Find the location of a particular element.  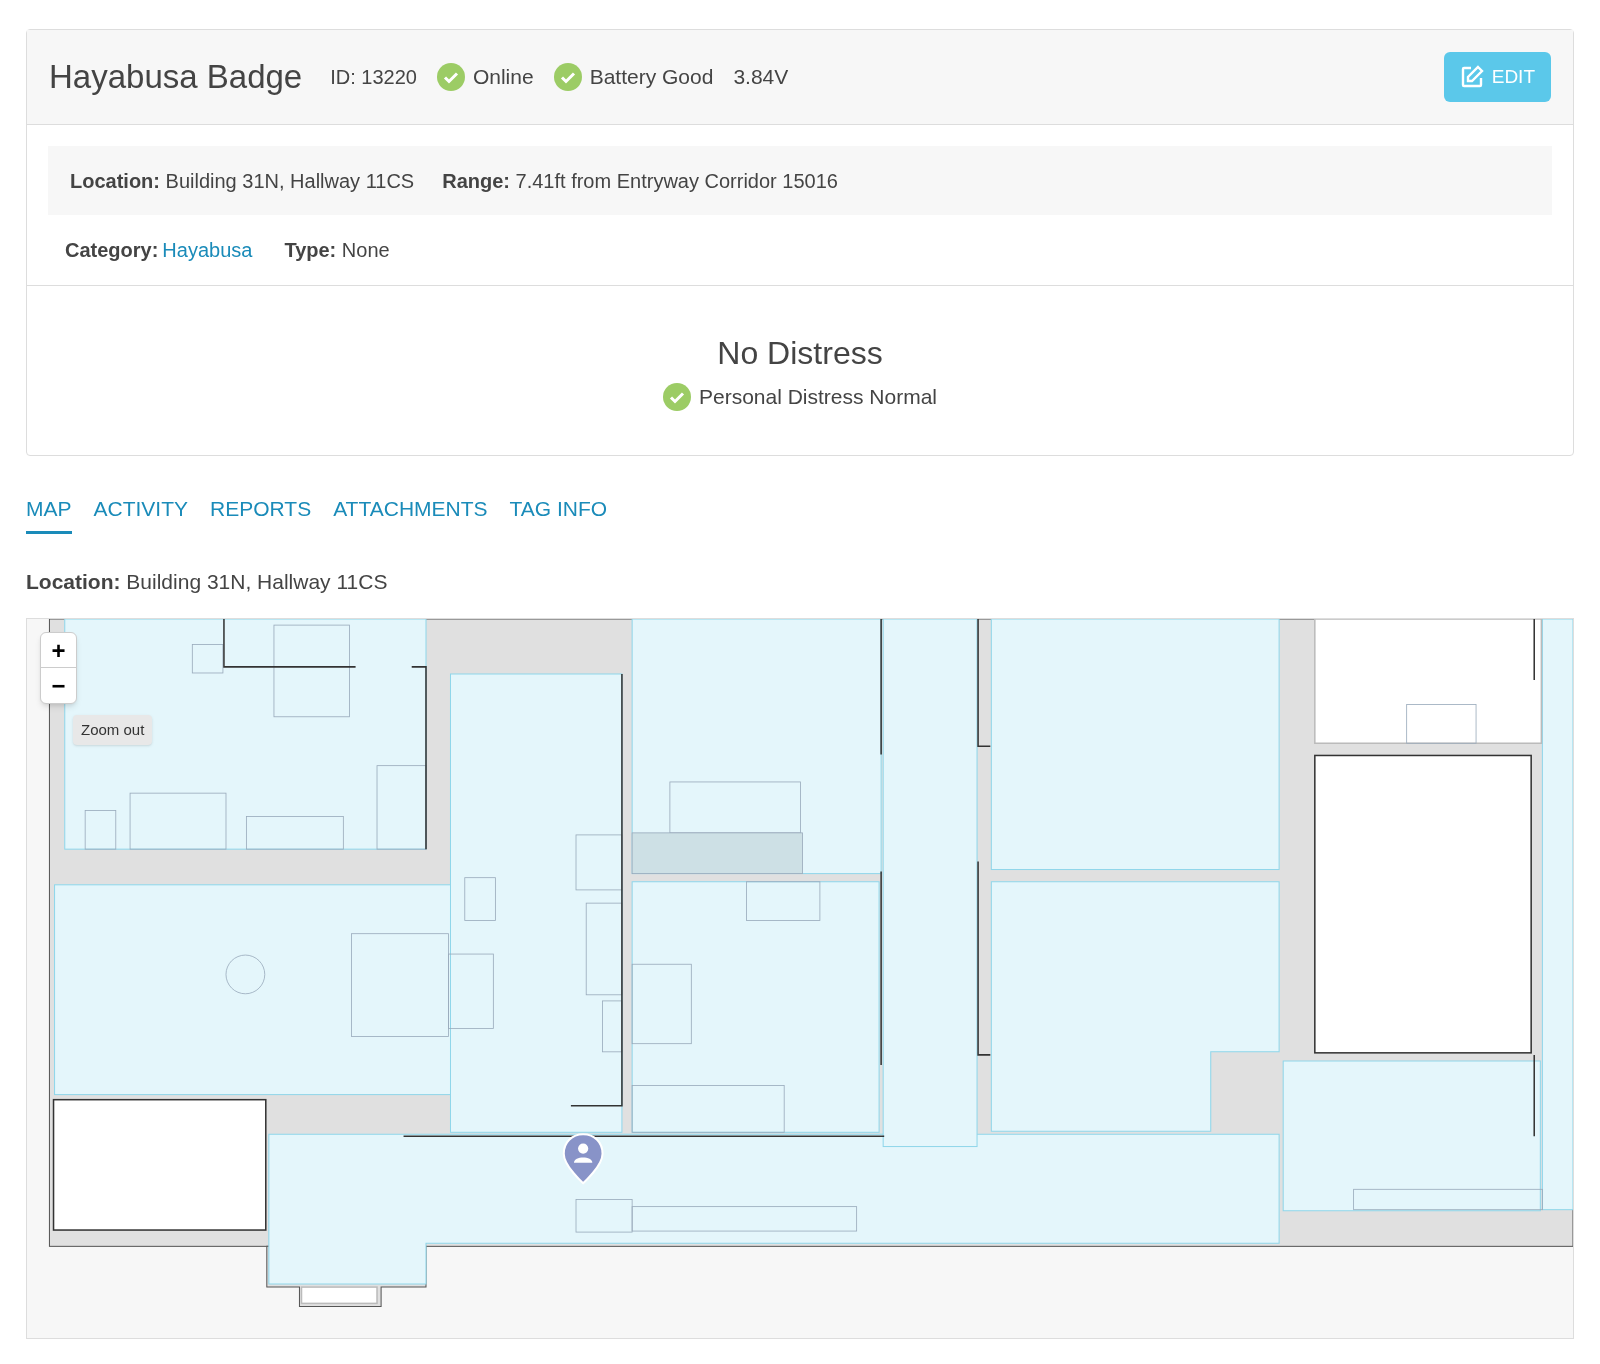

distress-status: Personal Distress Normal is located at coordinates (818, 396).